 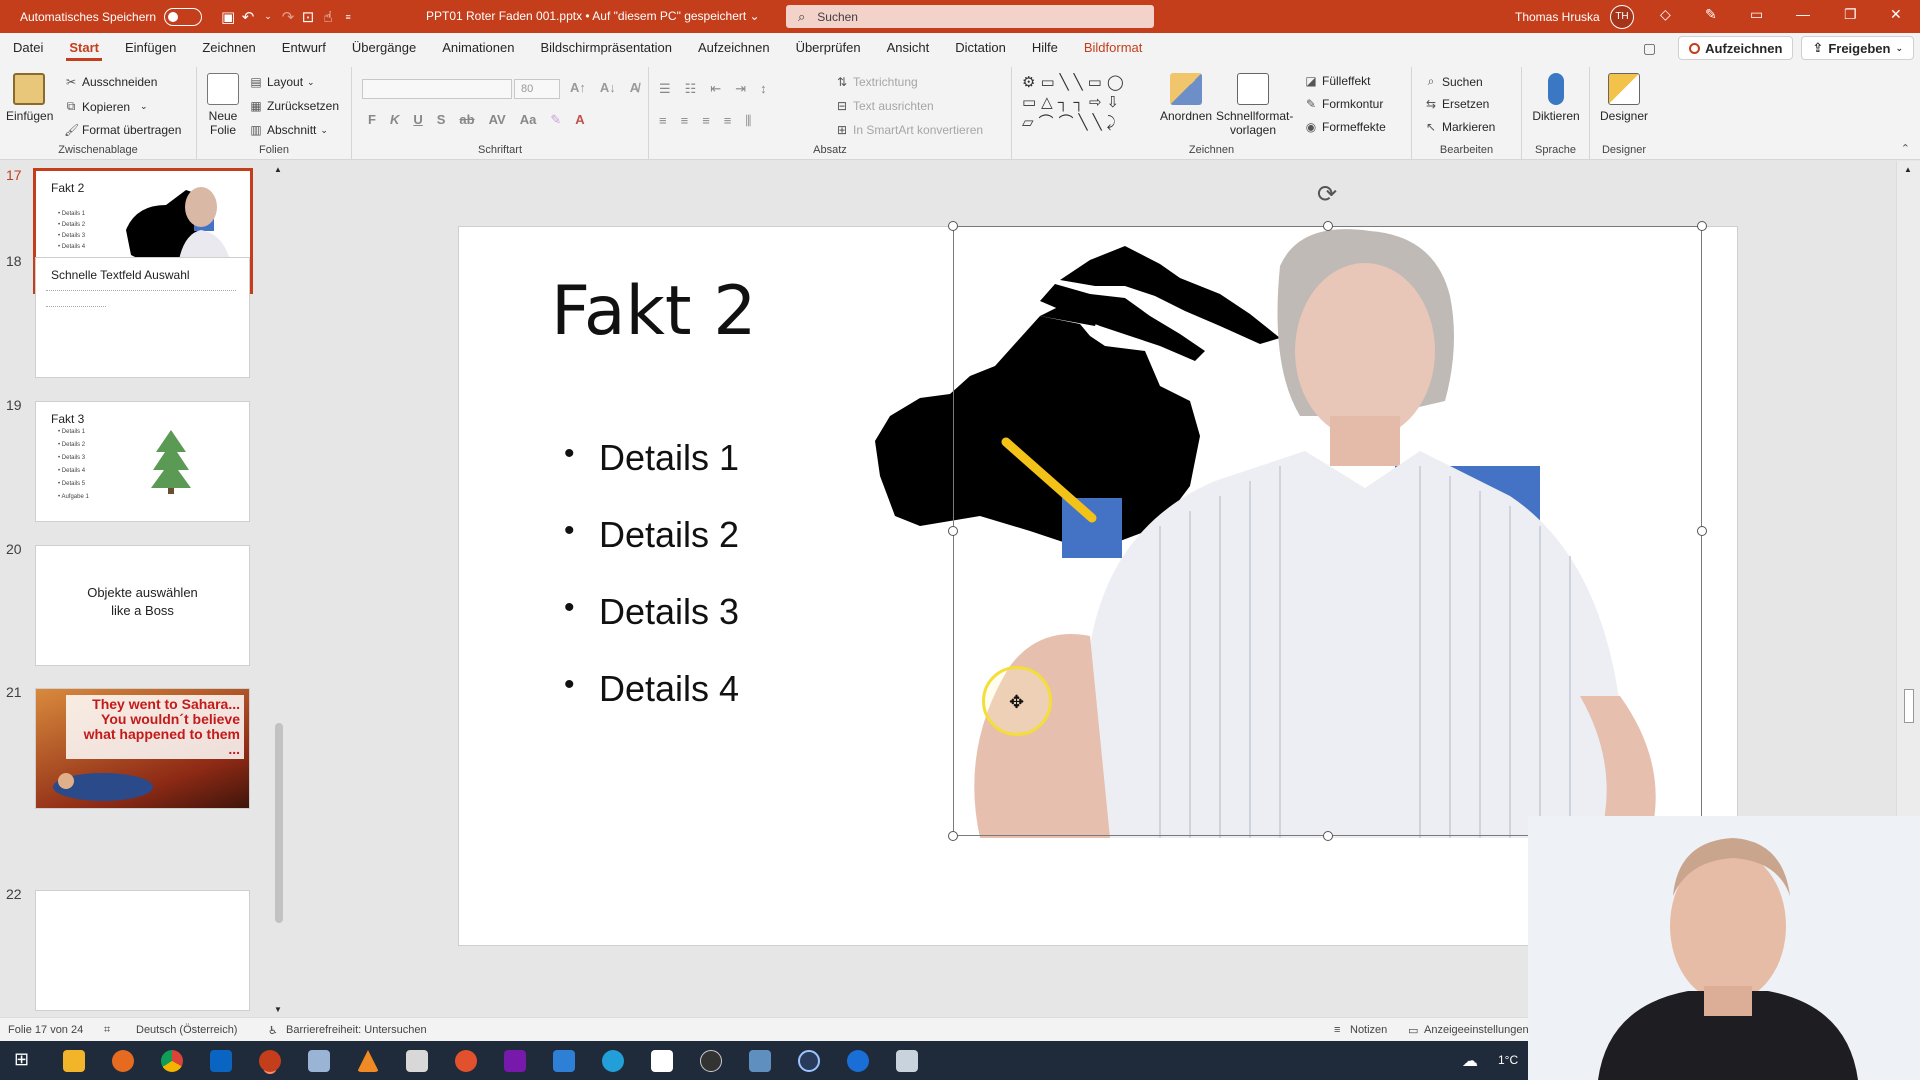 What do you see at coordinates (1909, 706) in the screenshot?
I see `slide-scroll-thumb` at bounding box center [1909, 706].